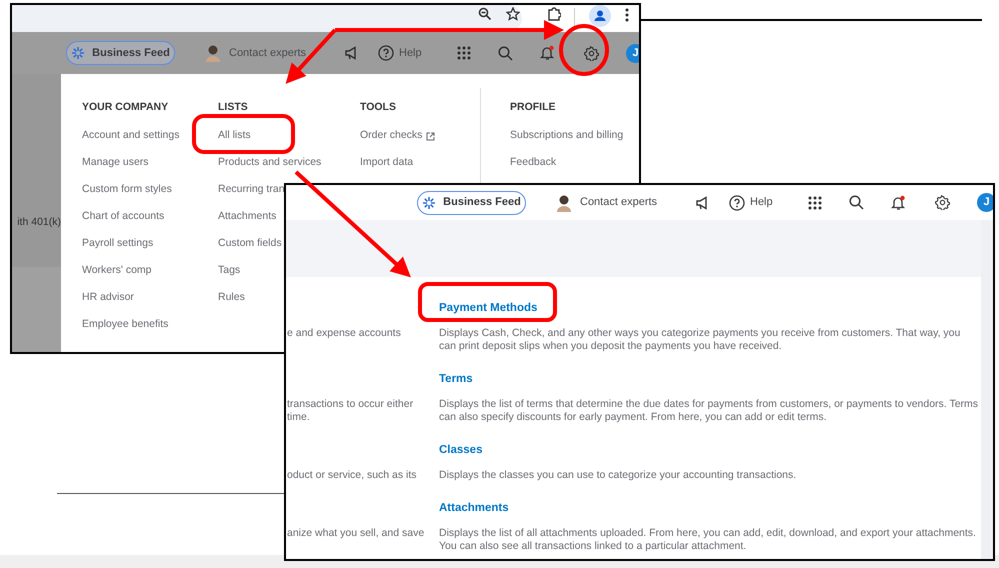  What do you see at coordinates (513, 14) in the screenshot?
I see `star-icon` at bounding box center [513, 14].